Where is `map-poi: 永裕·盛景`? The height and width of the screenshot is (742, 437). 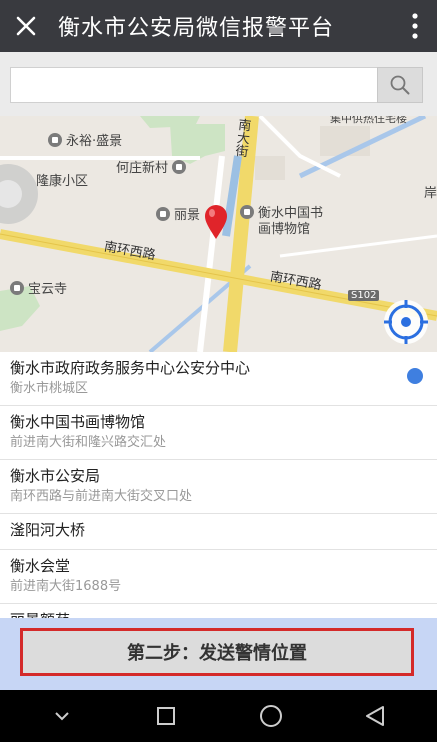
map-poi: 永裕·盛景 is located at coordinates (85, 139).